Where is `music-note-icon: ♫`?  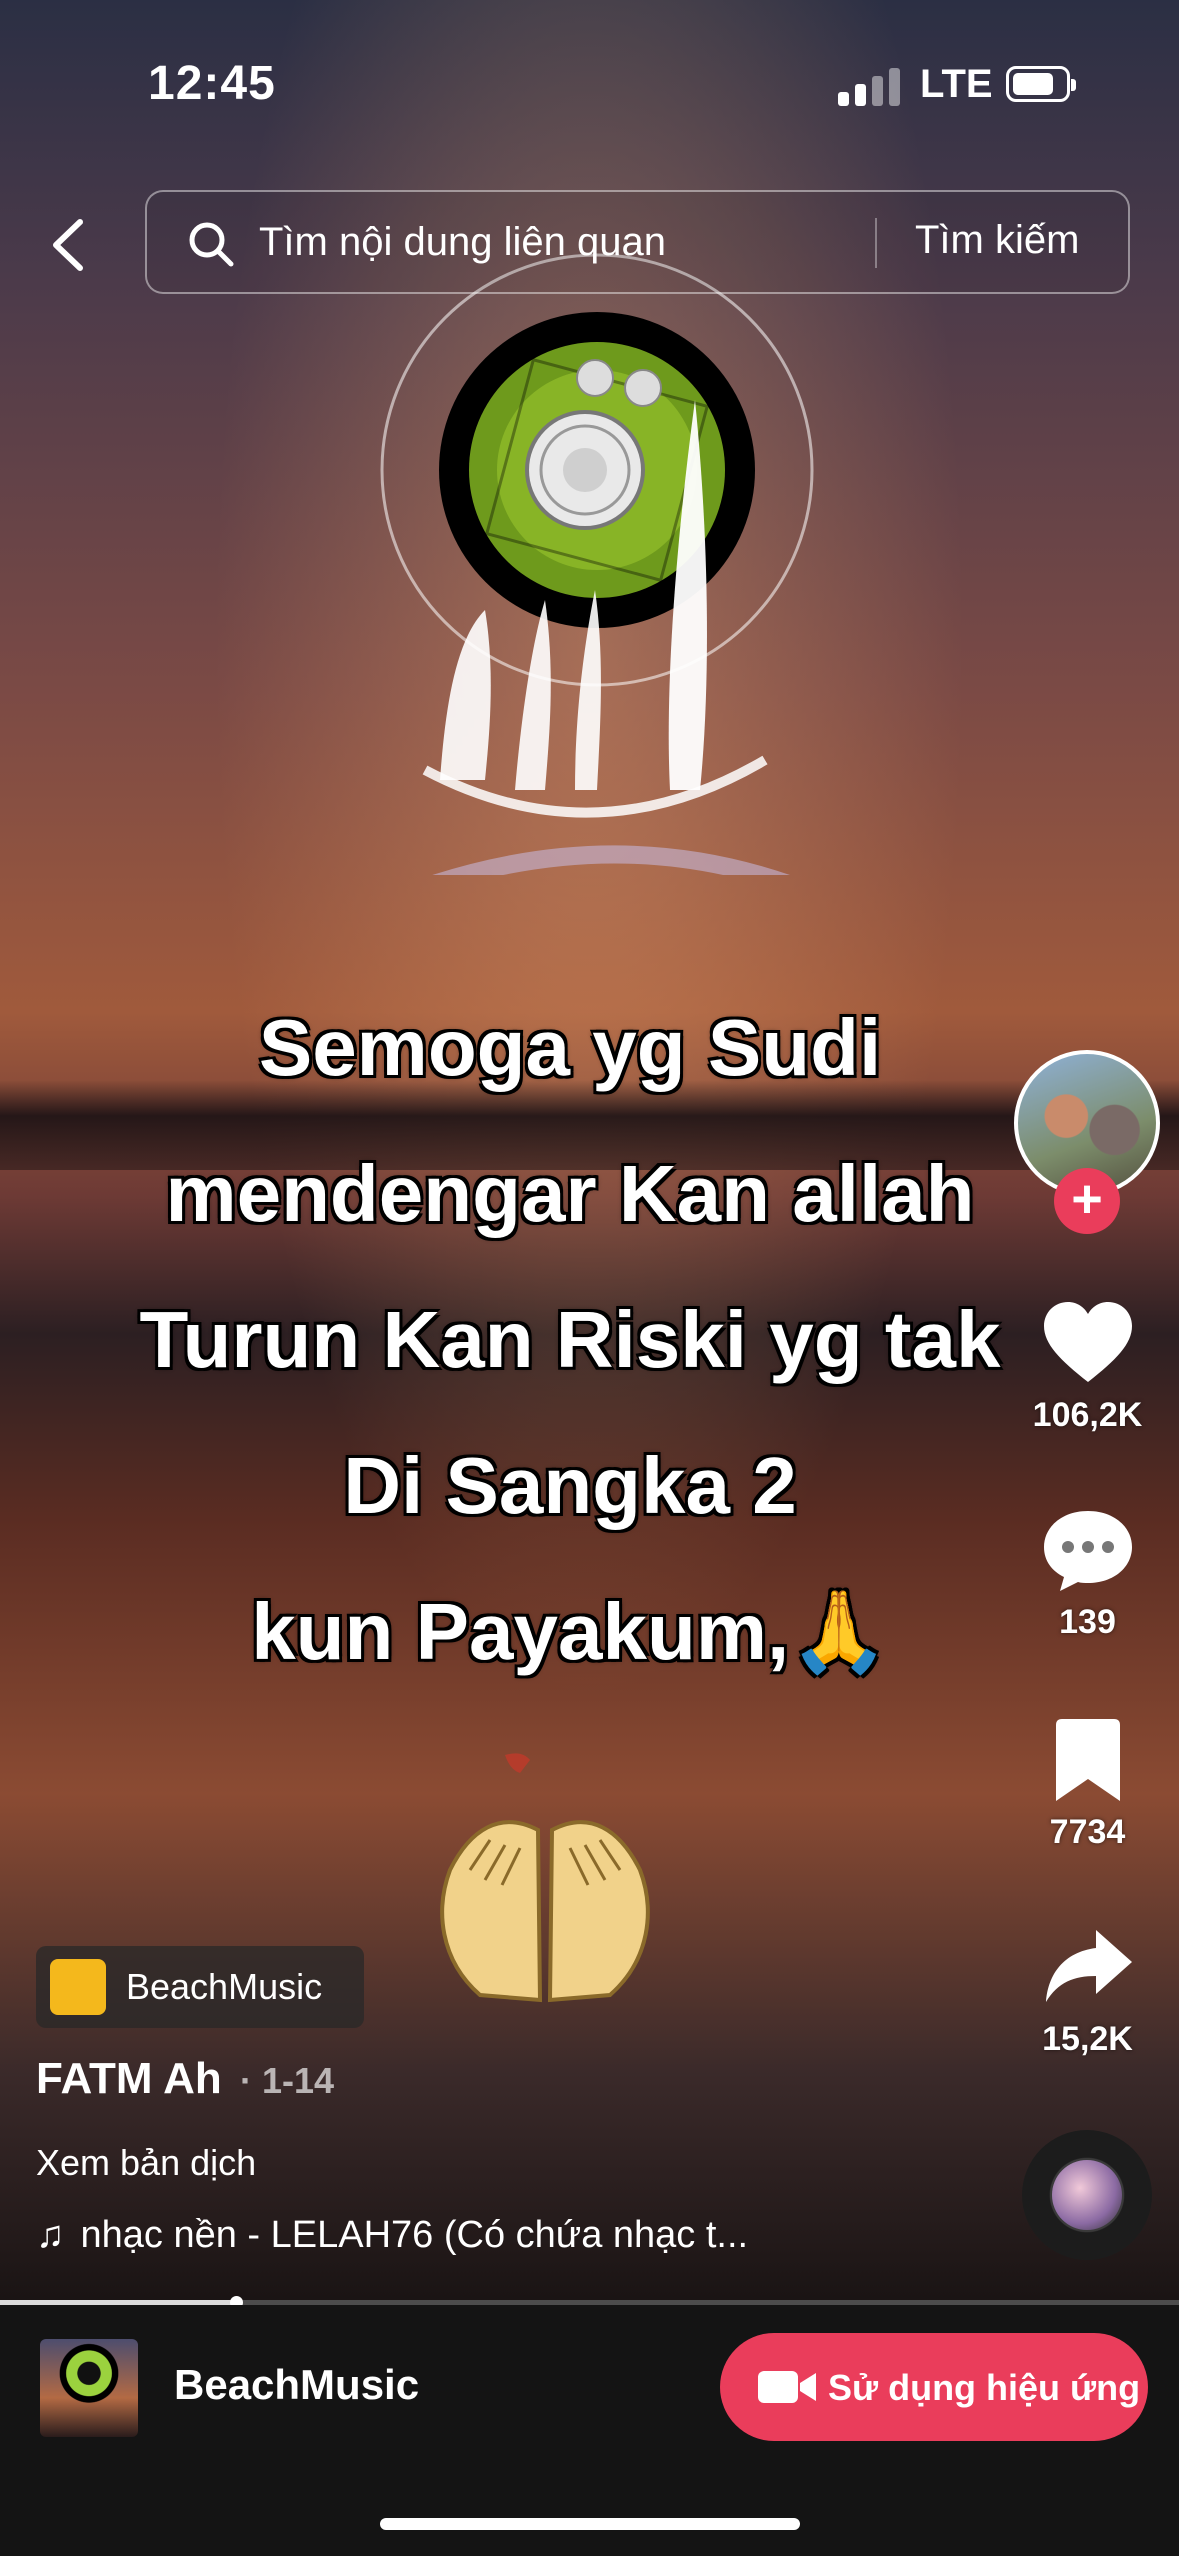
music-note-icon: ♫ is located at coordinates (50, 2235).